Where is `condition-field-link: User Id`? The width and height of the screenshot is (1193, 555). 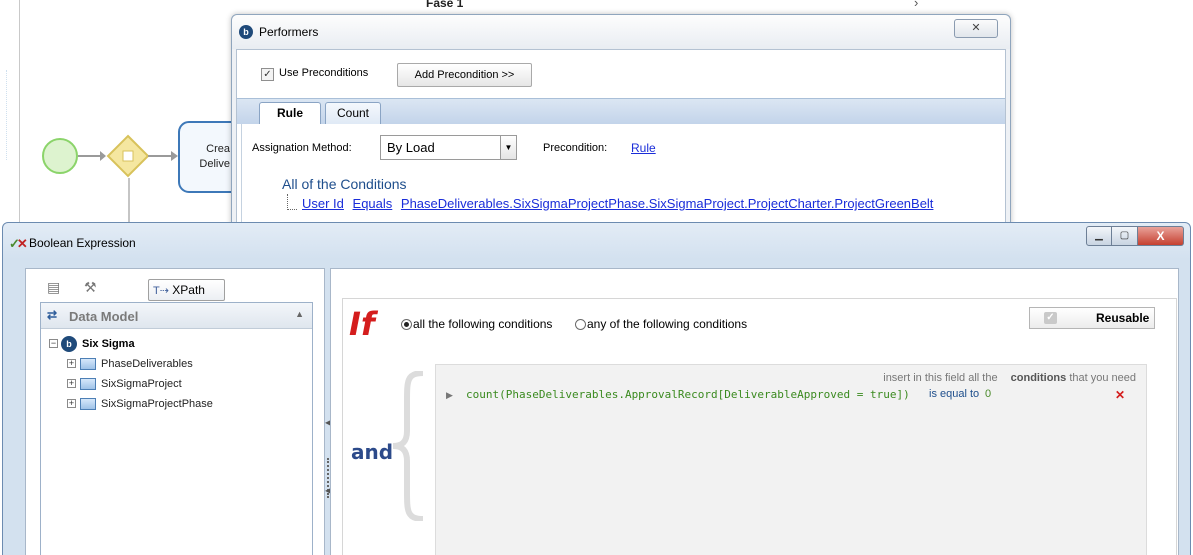
condition-field-link: User Id is located at coordinates (323, 203).